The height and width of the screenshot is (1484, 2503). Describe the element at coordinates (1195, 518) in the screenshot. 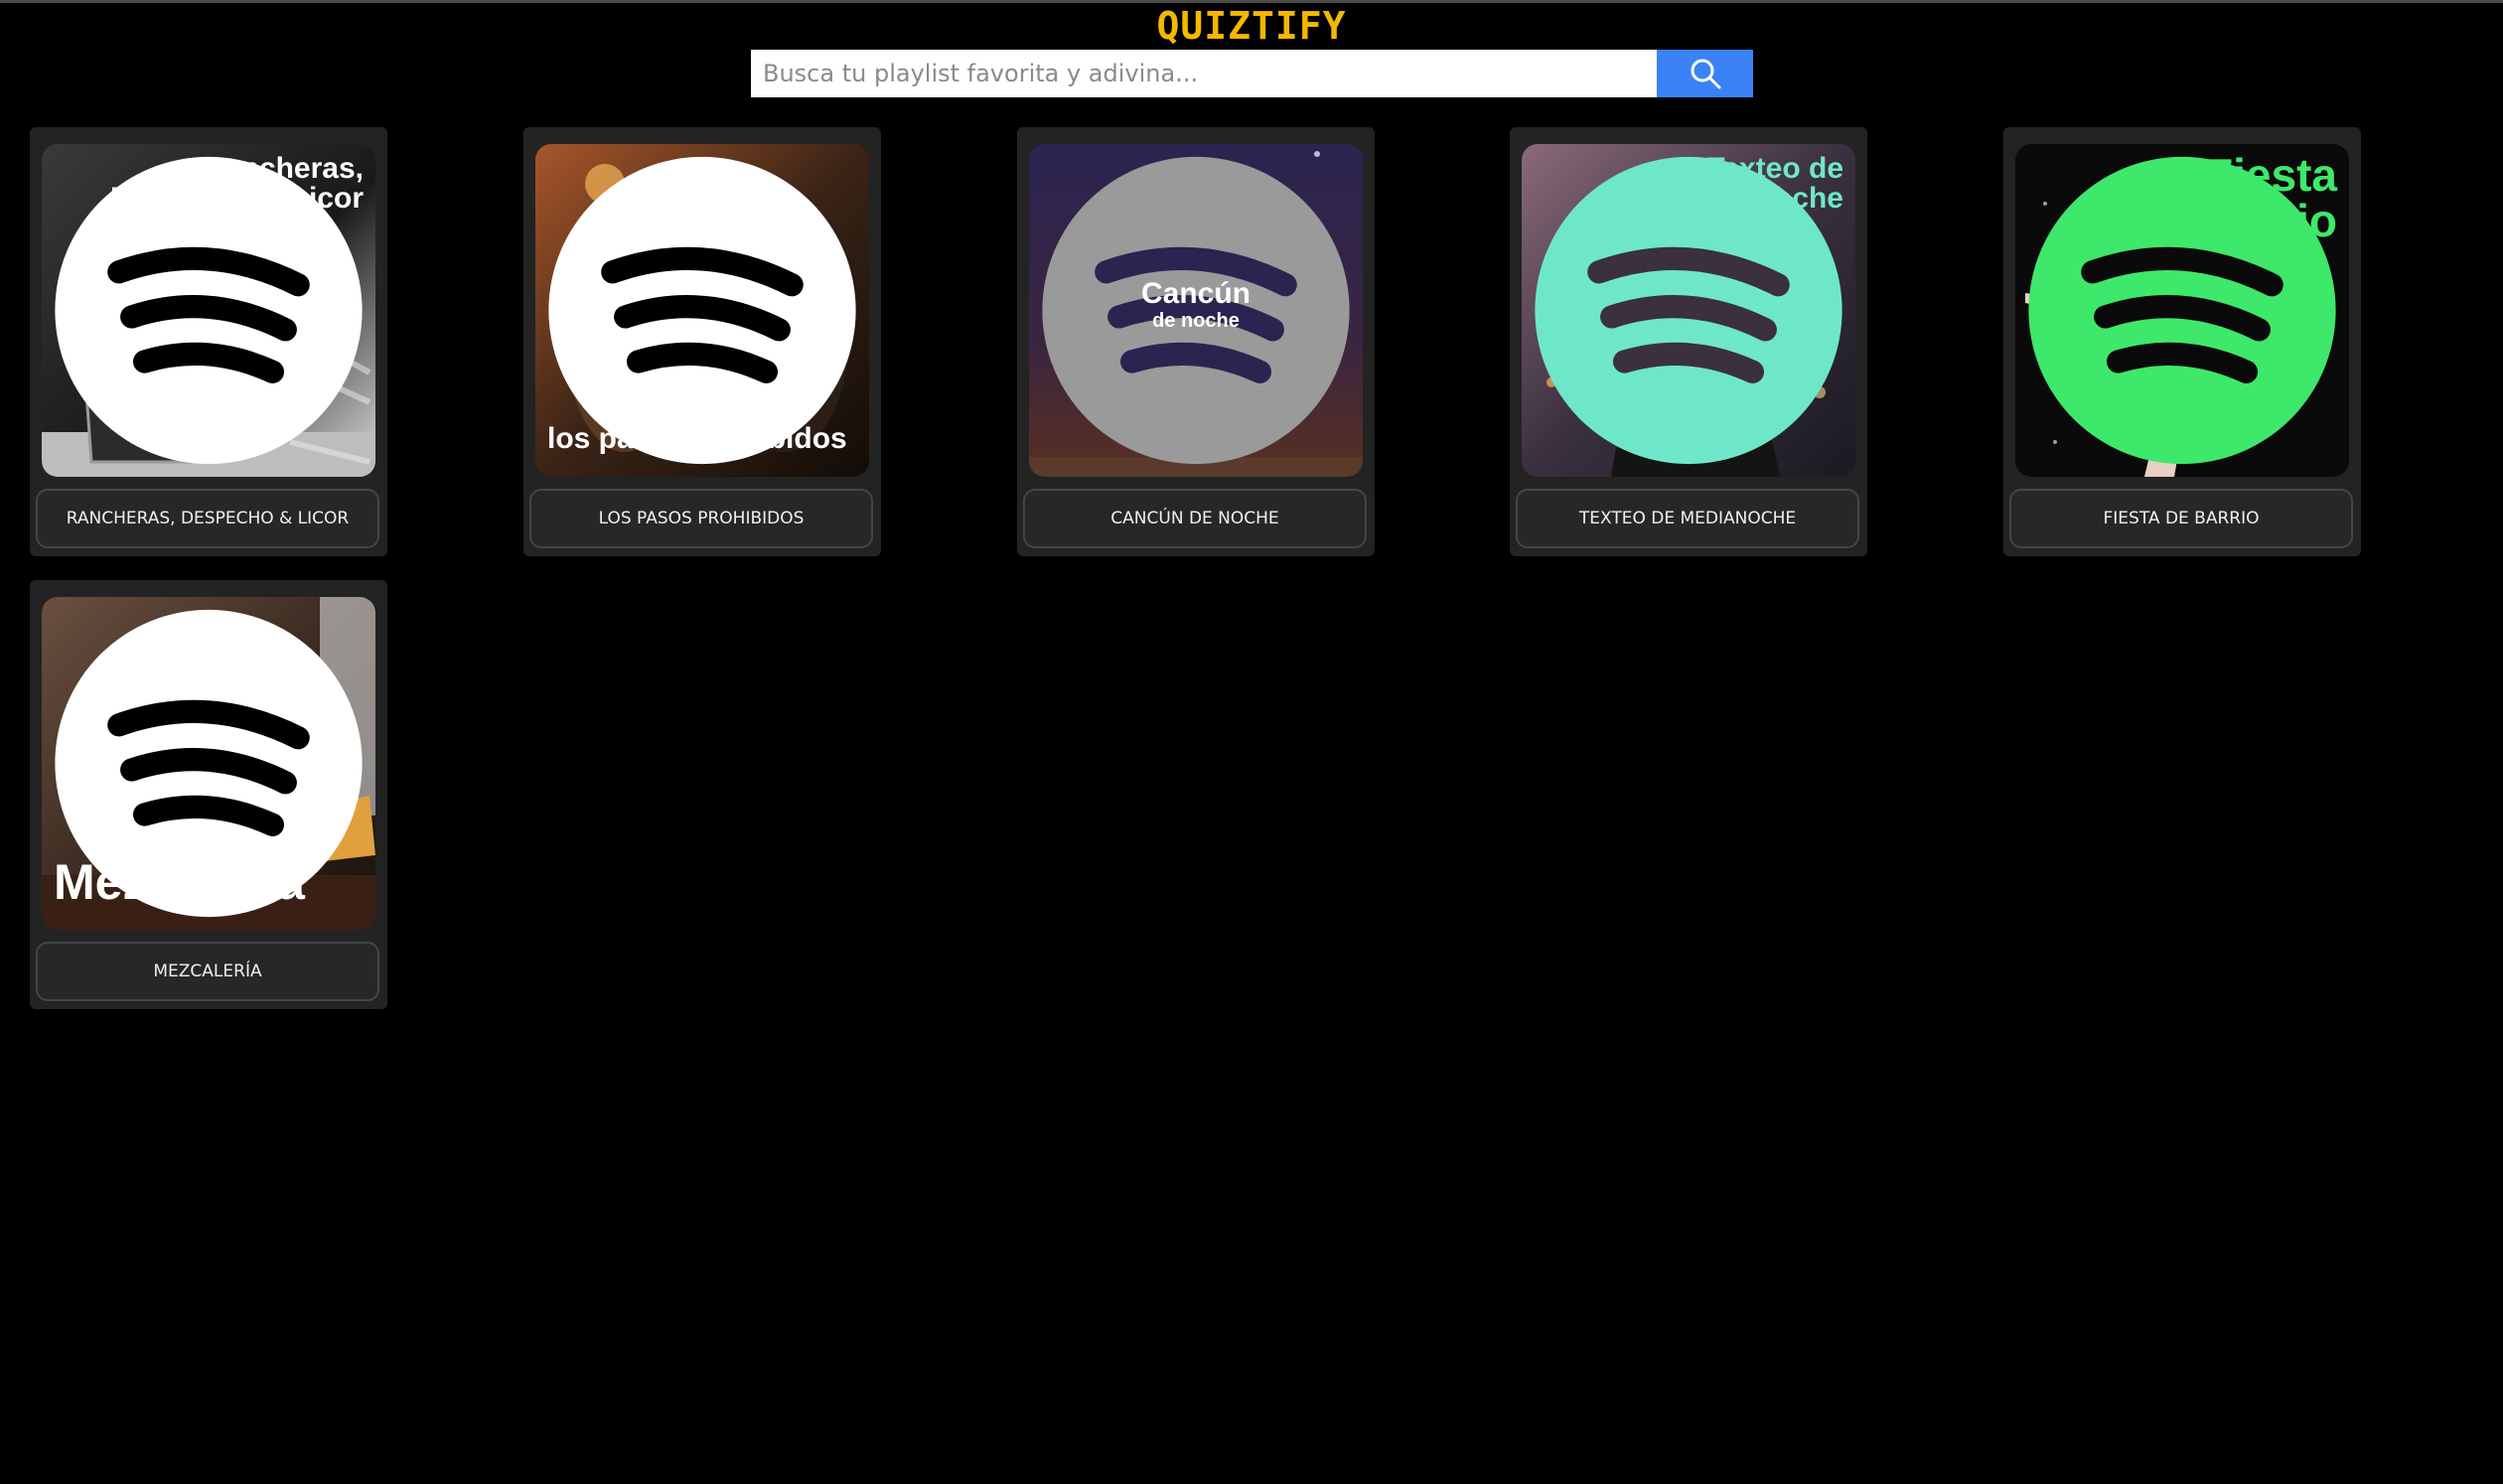

I see `playlist-play-button: CANCÚN DE NOCHE` at that location.